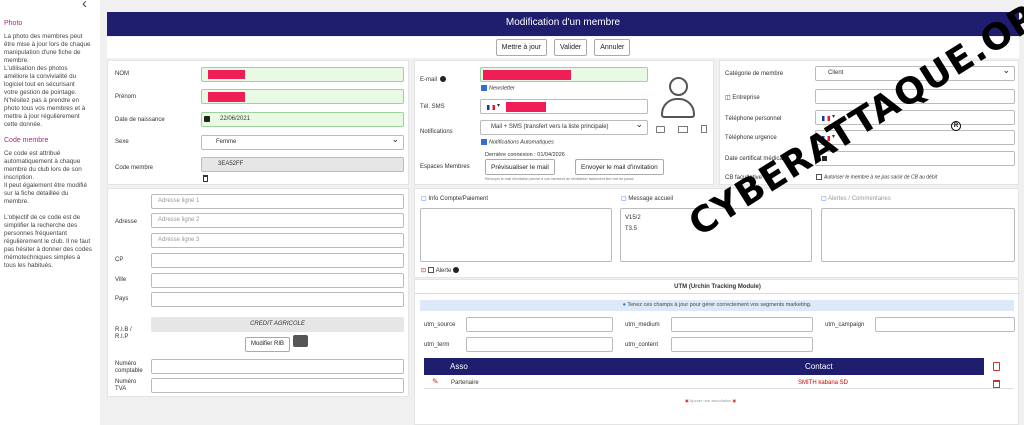  Describe the element at coordinates (207, 119) in the screenshot. I see `calendar-icon` at that location.